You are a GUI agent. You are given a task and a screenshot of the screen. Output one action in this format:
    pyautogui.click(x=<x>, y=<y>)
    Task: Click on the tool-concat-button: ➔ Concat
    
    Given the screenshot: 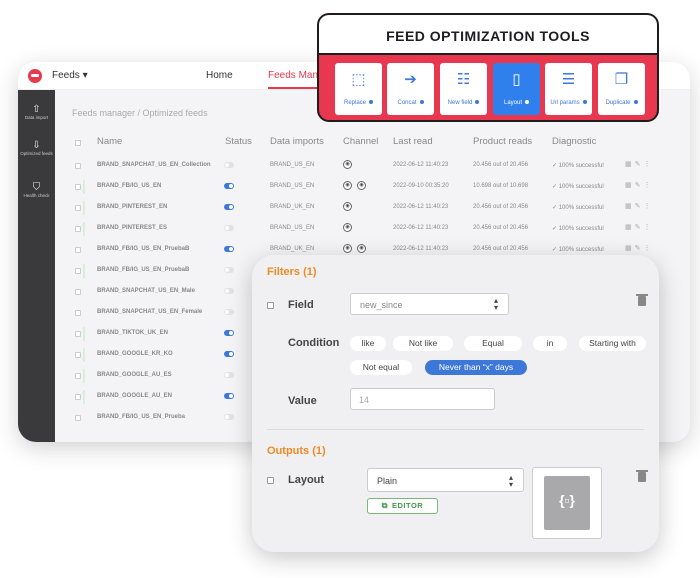 What is the action you would take?
    pyautogui.click(x=410, y=89)
    